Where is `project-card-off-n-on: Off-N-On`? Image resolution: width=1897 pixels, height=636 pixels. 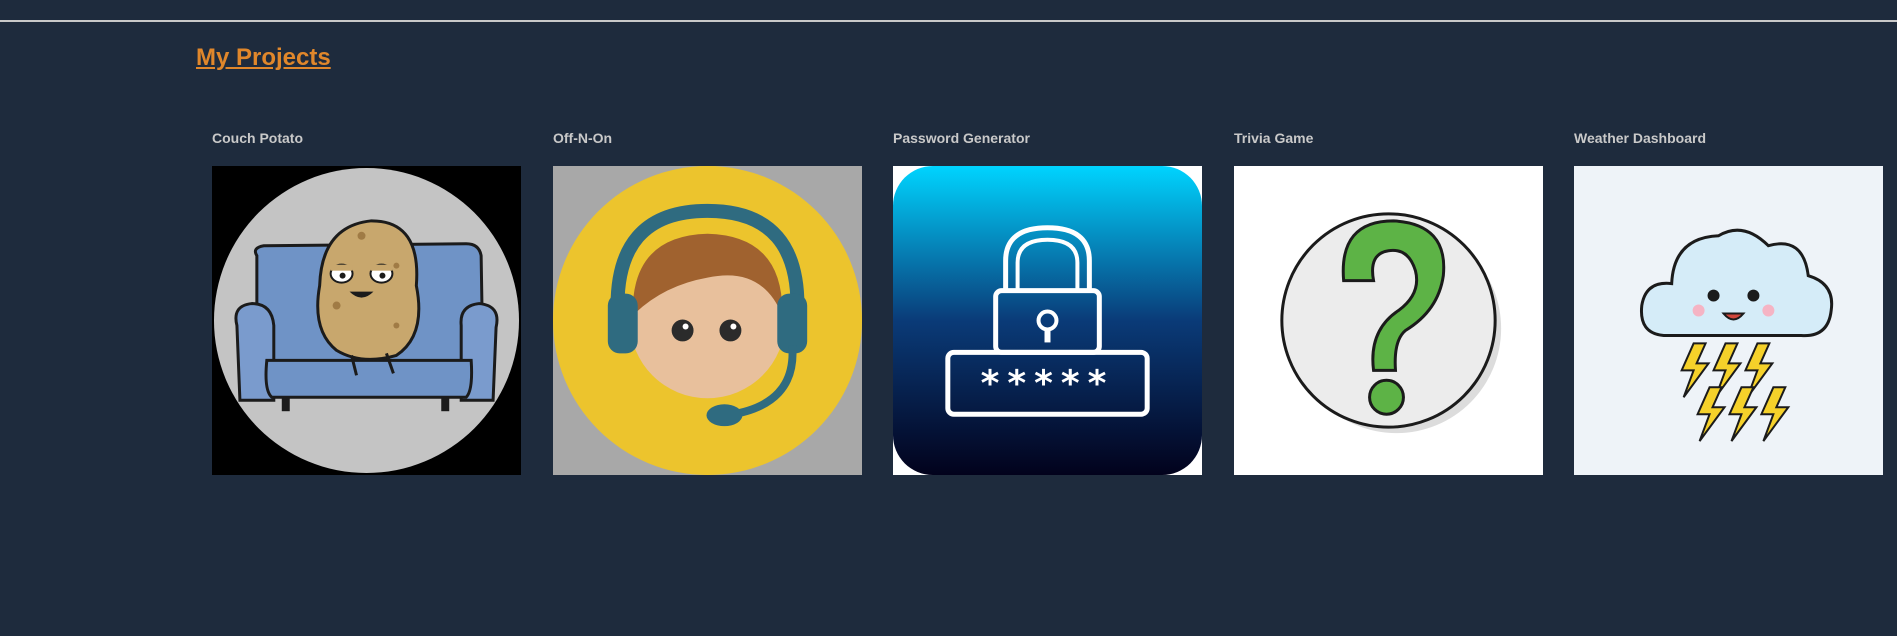 project-card-off-n-on: Off-N-On is located at coordinates (708, 301).